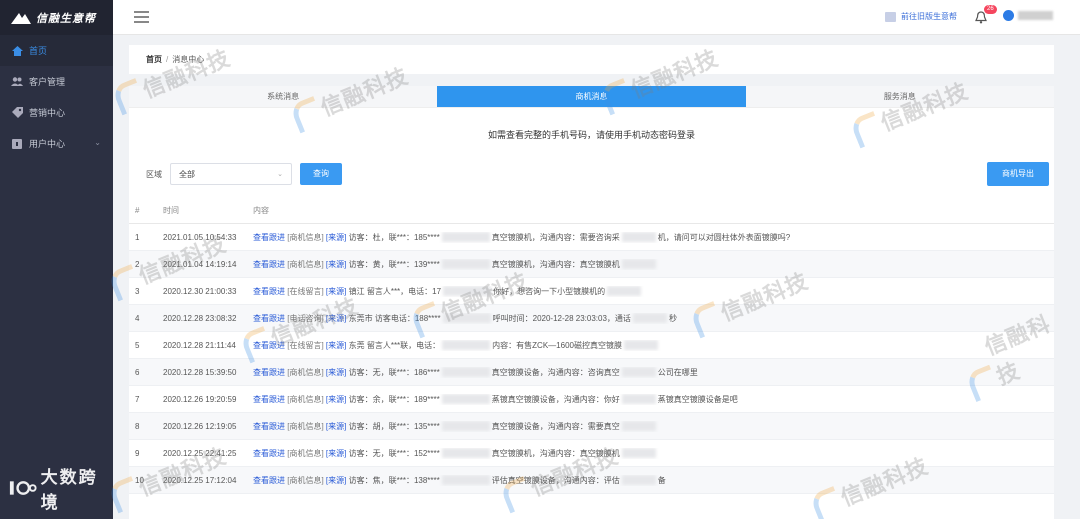 This screenshot has width=1080, height=519. What do you see at coordinates (139, 480) in the screenshot?
I see `row-number: 10` at bounding box center [139, 480].